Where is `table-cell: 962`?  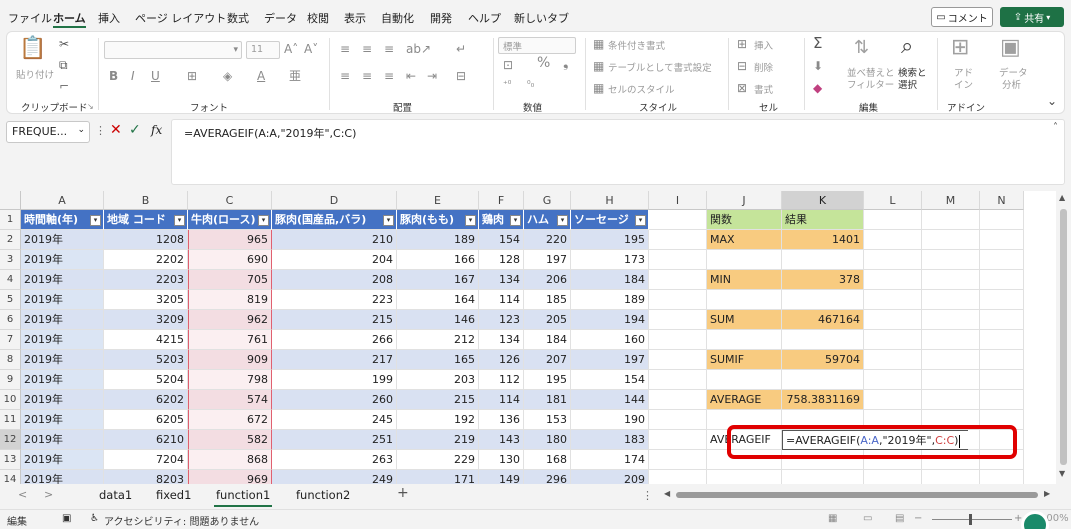 table-cell: 962 is located at coordinates (230, 320).